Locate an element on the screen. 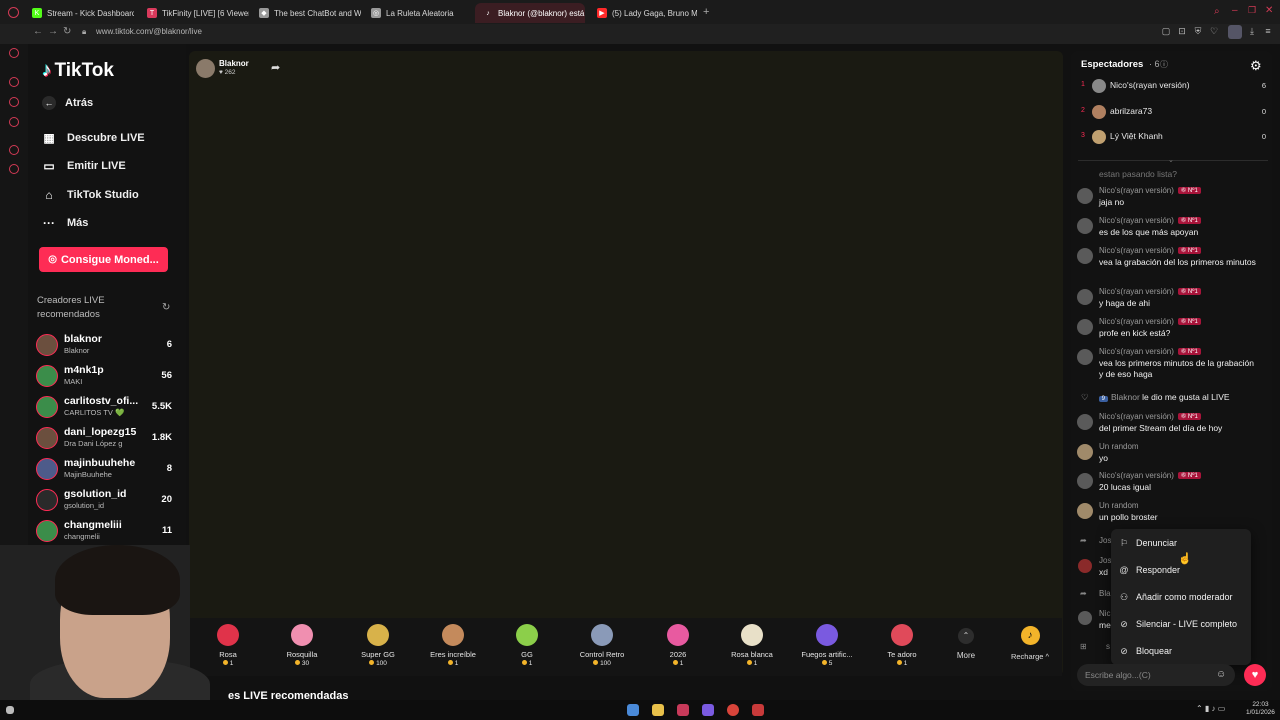  gift-item: Rosa blanca 1 is located at coordinates (752, 645).